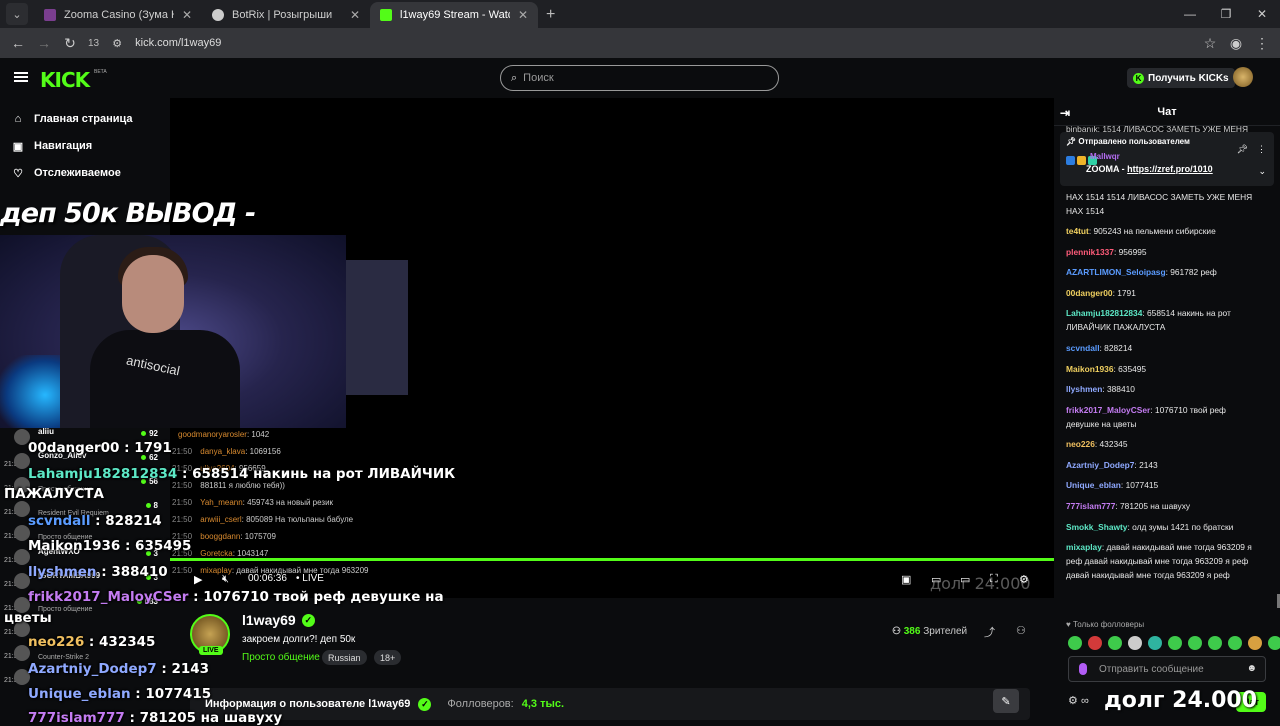  What do you see at coordinates (945, 631) in the screenshot?
I see `viewers-label: Зрителей` at bounding box center [945, 631].